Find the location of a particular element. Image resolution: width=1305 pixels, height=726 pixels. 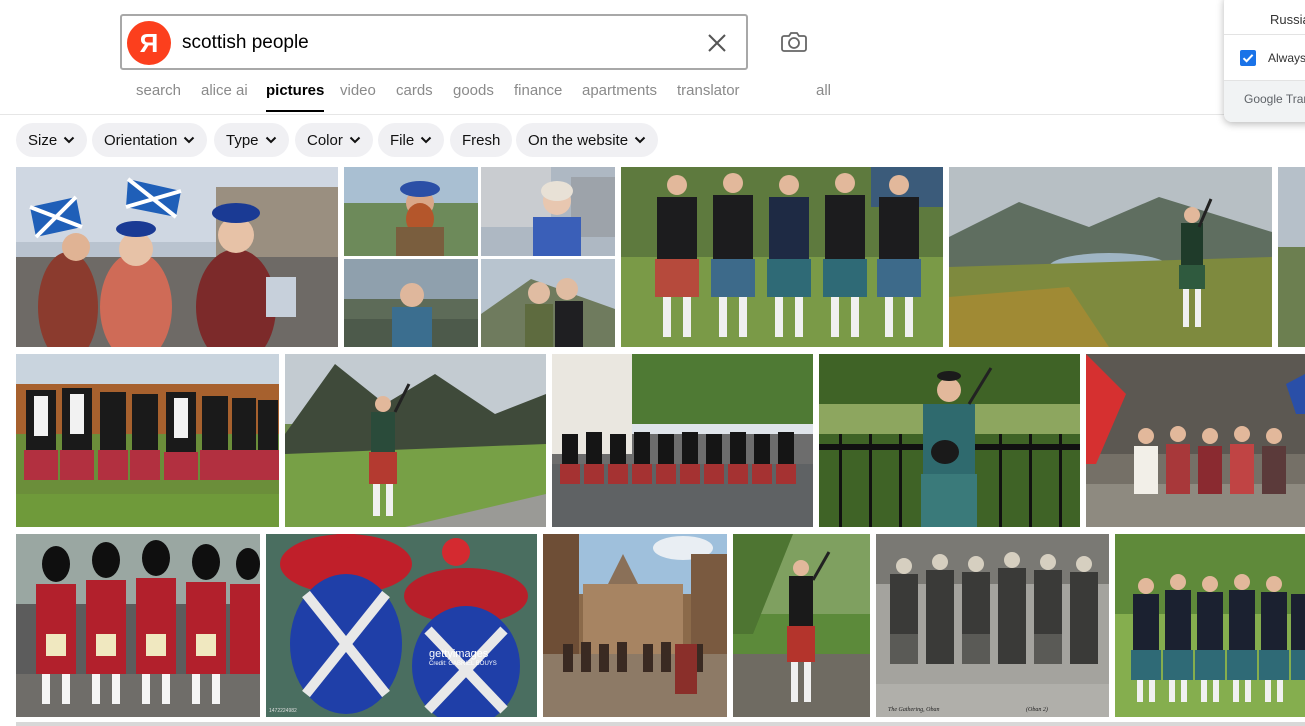

image-result-piper-glencoe is located at coordinates (415, 440).